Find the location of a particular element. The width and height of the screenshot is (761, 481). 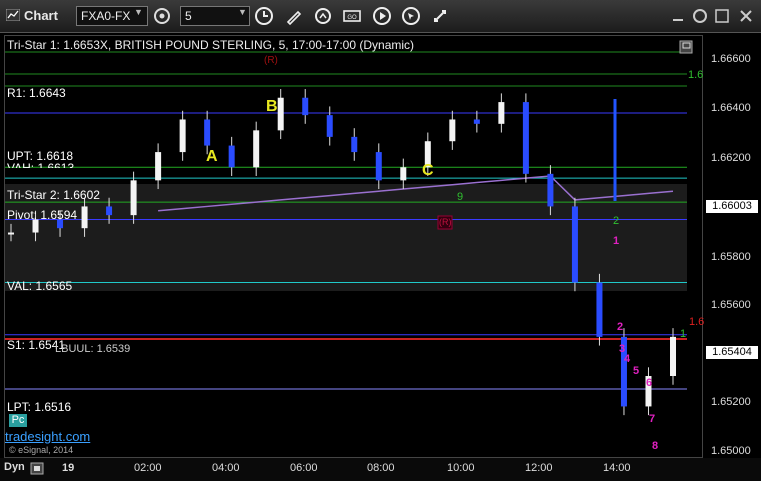

settings-icon is located at coordinates (440, 16).